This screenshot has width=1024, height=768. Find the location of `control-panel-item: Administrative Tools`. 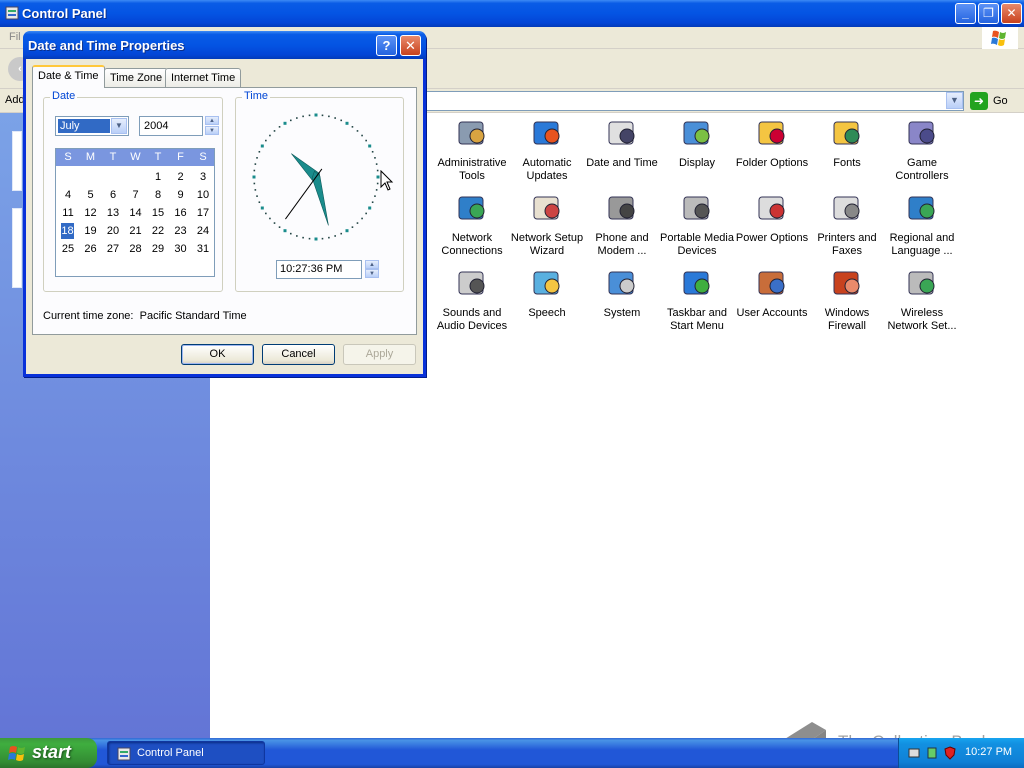

control-panel-item: Administrative Tools is located at coordinates (472, 149).